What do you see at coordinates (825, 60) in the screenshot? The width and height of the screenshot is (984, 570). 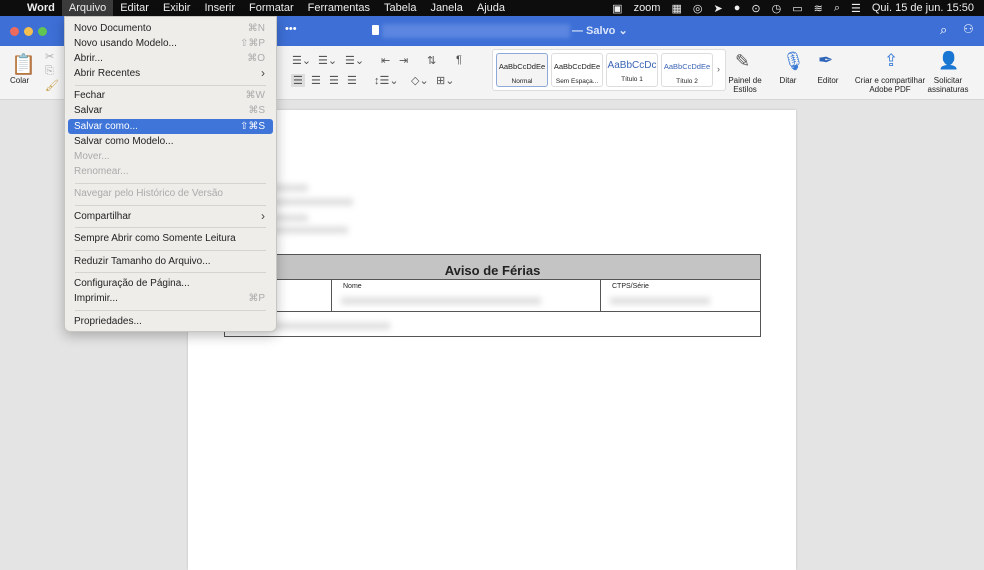 I see `editor-icon: ✒` at bounding box center [825, 60].